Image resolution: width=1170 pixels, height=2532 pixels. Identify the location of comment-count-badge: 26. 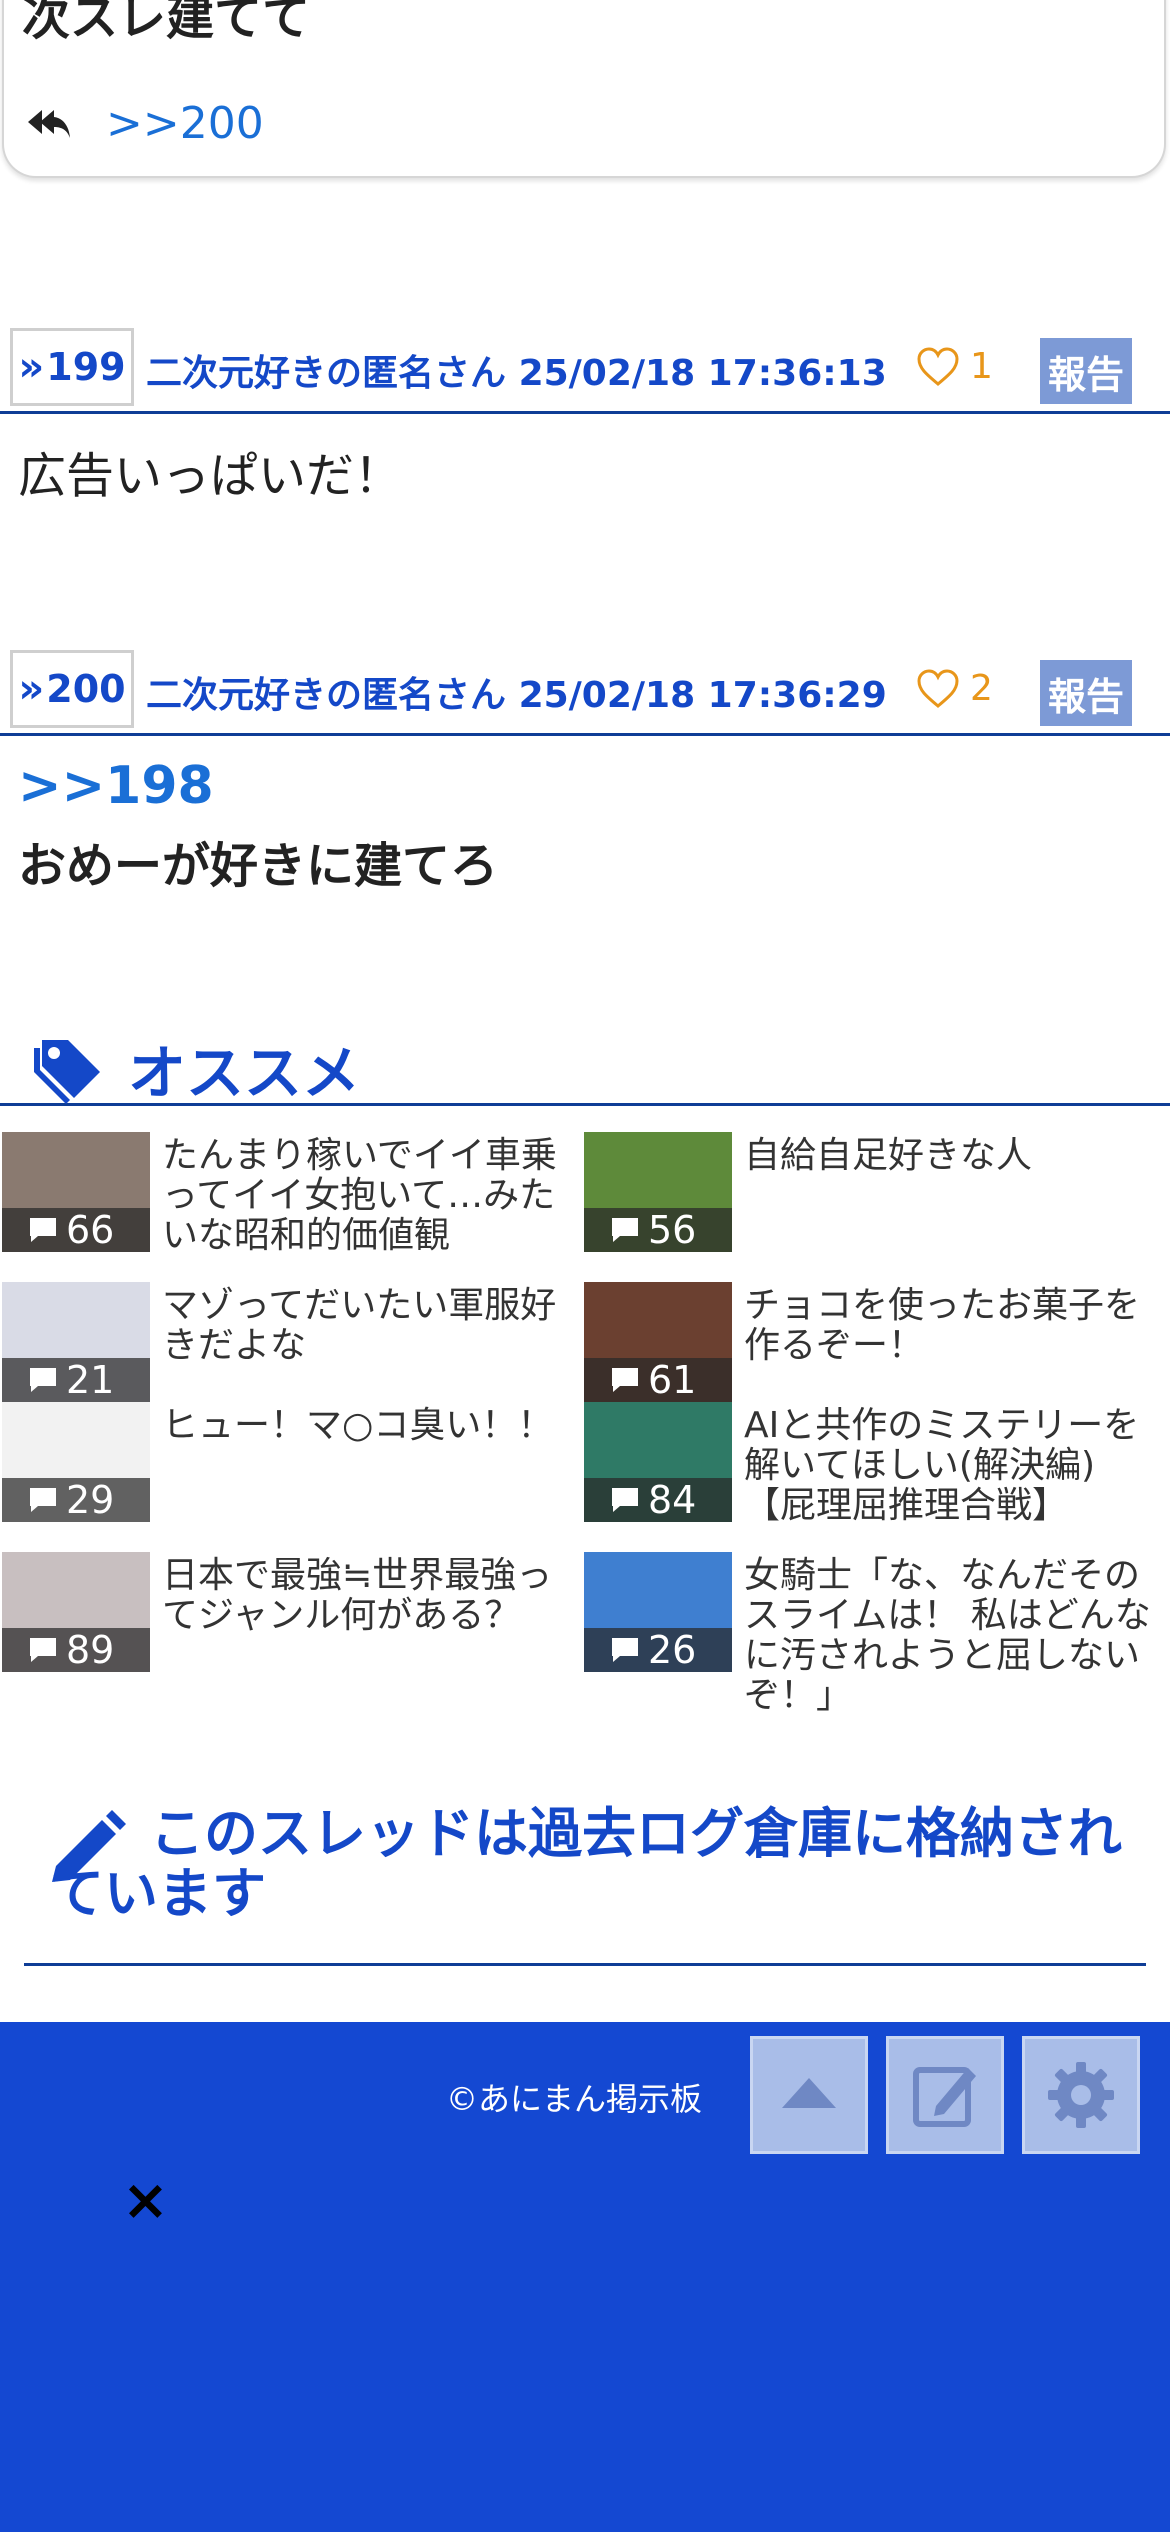
(658, 1650).